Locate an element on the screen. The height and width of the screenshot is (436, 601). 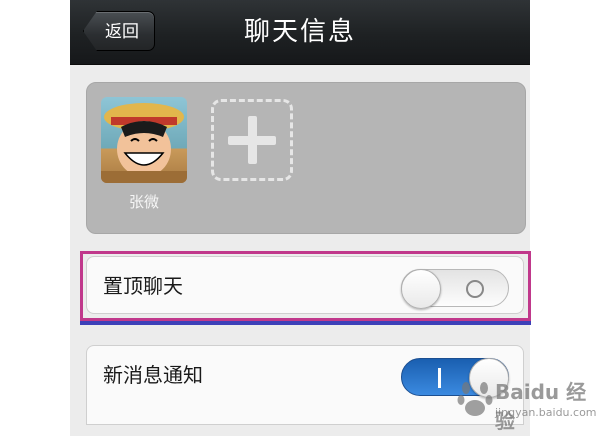
paw-logo-icon is located at coordinates (475, 399).